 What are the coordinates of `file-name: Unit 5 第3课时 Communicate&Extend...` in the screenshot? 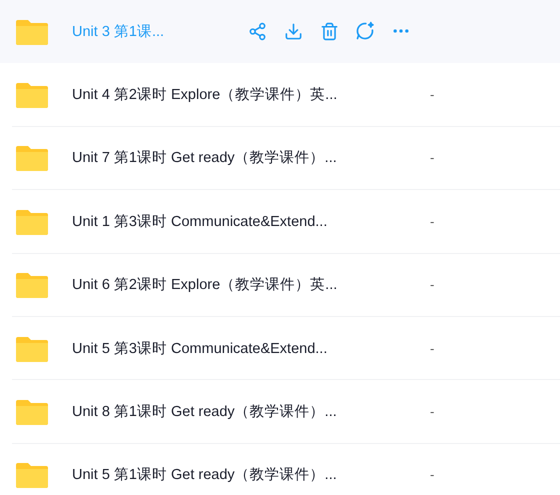 It's located at (251, 348).